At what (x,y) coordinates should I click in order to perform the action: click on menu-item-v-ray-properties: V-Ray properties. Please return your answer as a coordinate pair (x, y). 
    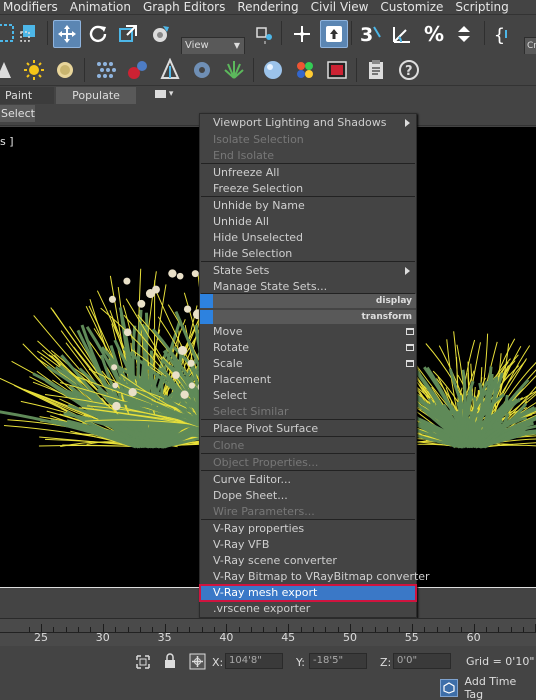
    Looking at the image, I should click on (308, 529).